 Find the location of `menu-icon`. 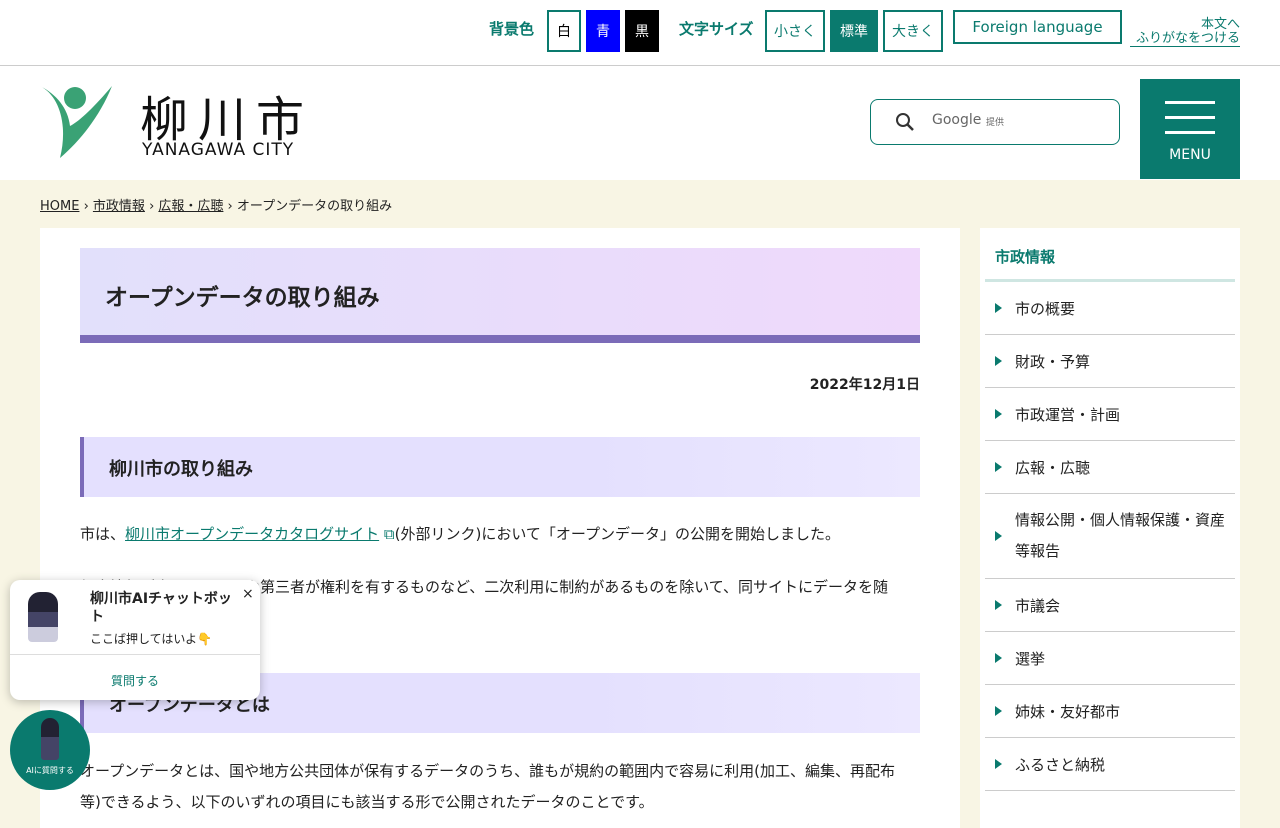

menu-icon is located at coordinates (1190, 102).